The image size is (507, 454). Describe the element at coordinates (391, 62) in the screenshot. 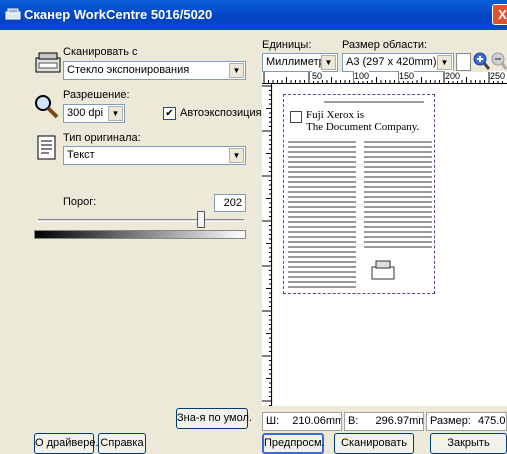

I see `scan-area-value: A3 (297 x 420mm)` at that location.